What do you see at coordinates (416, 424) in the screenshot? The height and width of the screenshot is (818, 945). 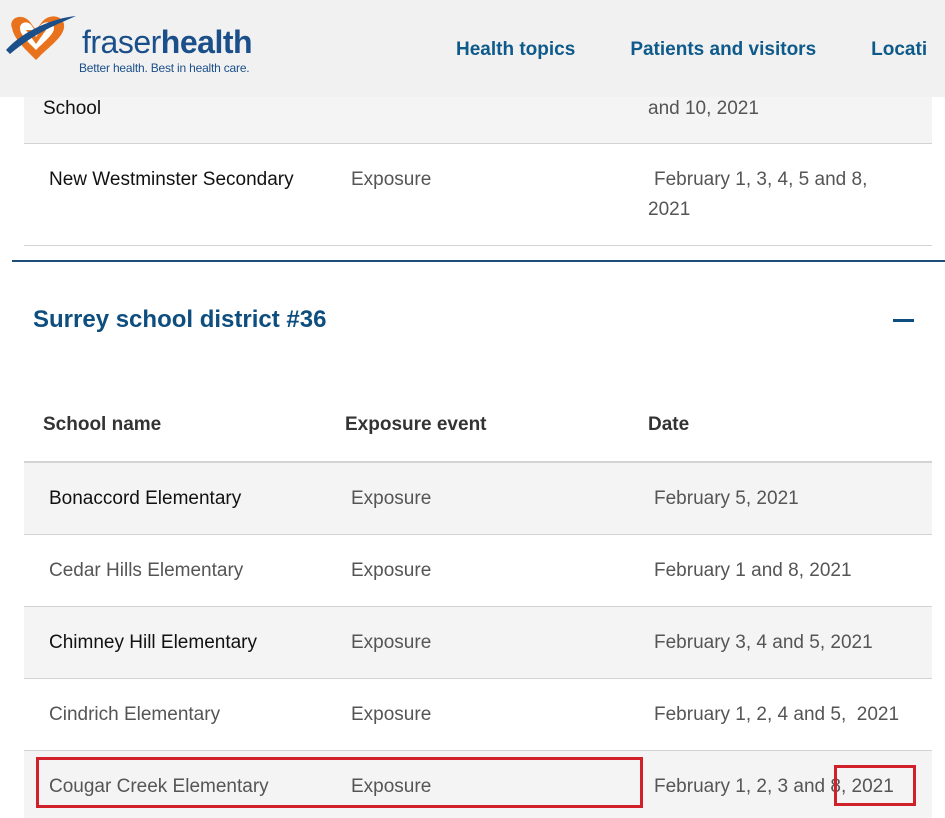 I see `column-header-exposure-event: Exposure event` at bounding box center [416, 424].